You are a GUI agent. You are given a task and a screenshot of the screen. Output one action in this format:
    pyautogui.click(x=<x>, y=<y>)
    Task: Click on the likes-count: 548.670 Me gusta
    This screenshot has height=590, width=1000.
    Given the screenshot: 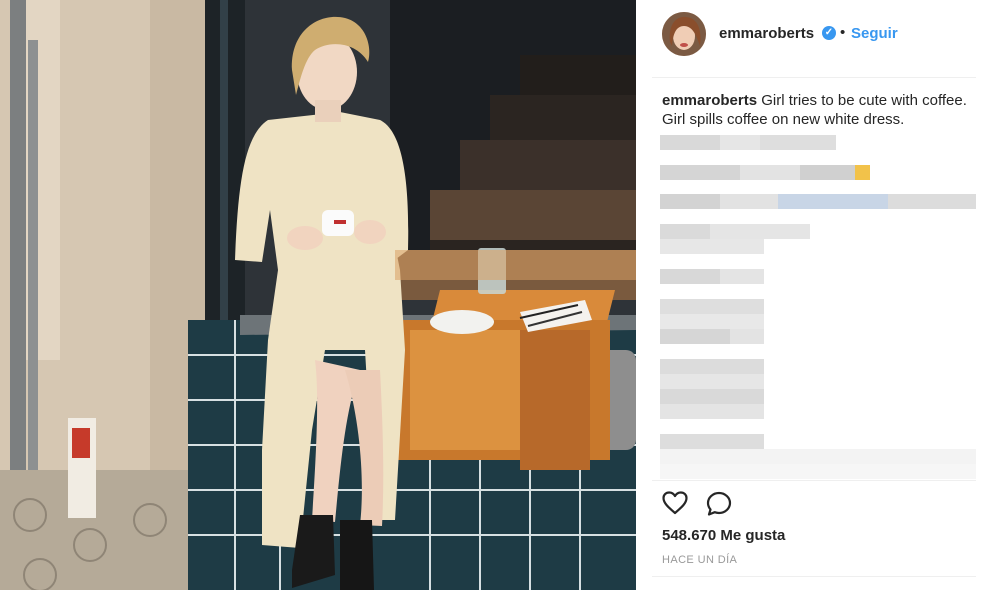 What is the action you would take?
    pyautogui.click(x=723, y=535)
    